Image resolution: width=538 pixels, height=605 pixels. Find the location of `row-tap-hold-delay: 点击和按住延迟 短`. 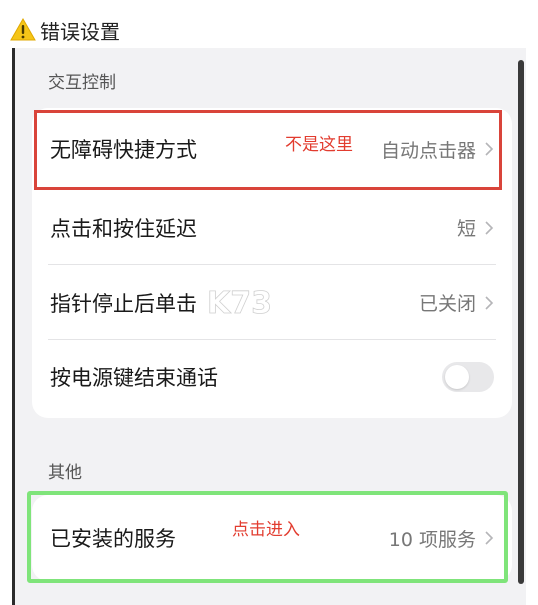

row-tap-hold-delay: 点击和按住延迟 短 is located at coordinates (272, 227).